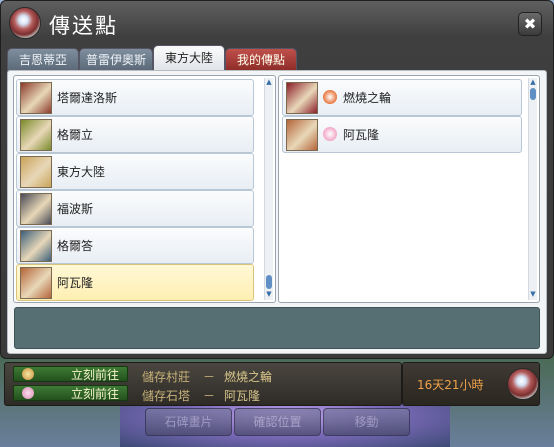 Image resolution: width=554 pixels, height=447 pixels. What do you see at coordinates (135, 208) in the screenshot?
I see `list-item: 福波斯` at bounding box center [135, 208].